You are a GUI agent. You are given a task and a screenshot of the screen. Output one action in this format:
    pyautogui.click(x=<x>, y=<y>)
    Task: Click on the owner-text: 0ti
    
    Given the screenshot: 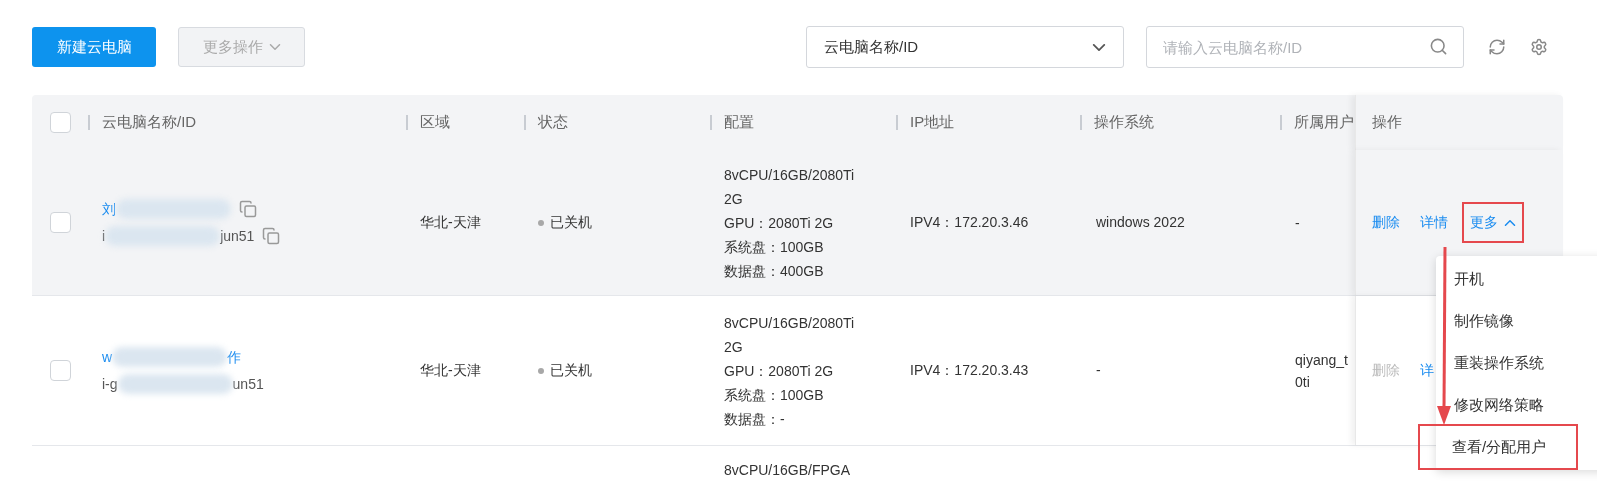 What is the action you would take?
    pyautogui.click(x=1303, y=382)
    